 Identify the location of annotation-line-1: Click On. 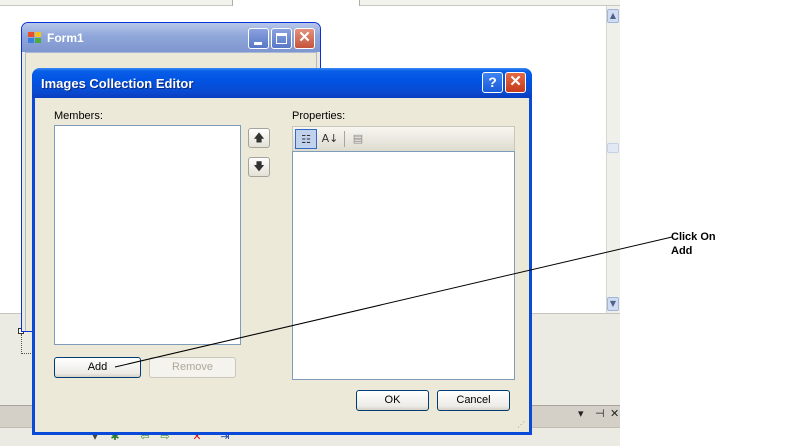
(693, 237).